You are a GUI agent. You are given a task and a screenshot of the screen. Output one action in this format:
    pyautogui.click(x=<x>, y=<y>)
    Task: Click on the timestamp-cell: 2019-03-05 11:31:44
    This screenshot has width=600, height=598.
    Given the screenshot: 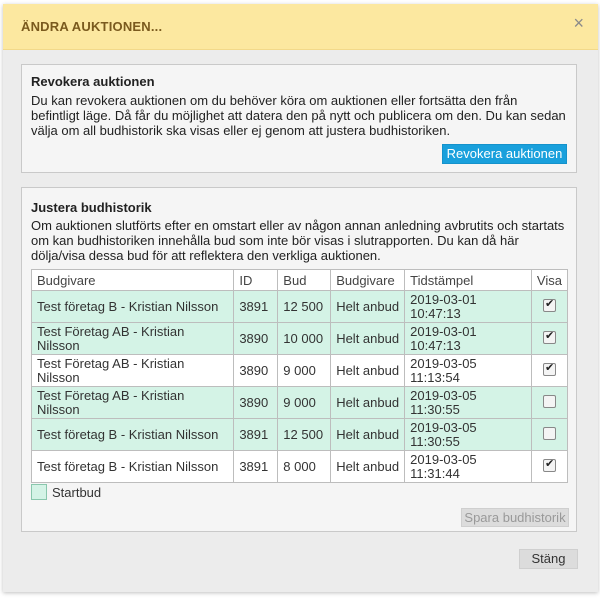 What is the action you would take?
    pyautogui.click(x=468, y=466)
    